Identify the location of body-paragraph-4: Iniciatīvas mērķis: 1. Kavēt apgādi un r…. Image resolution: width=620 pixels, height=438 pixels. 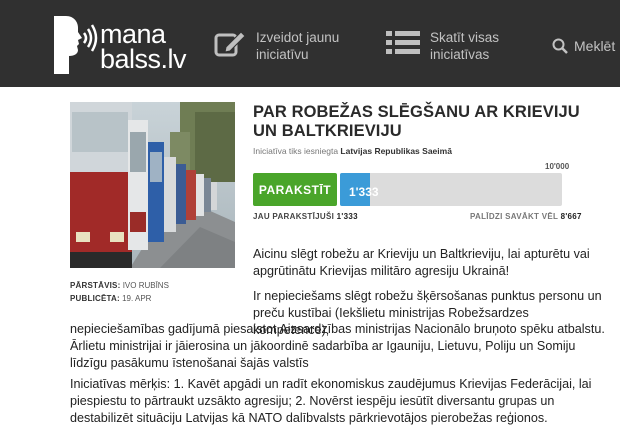
(331, 401).